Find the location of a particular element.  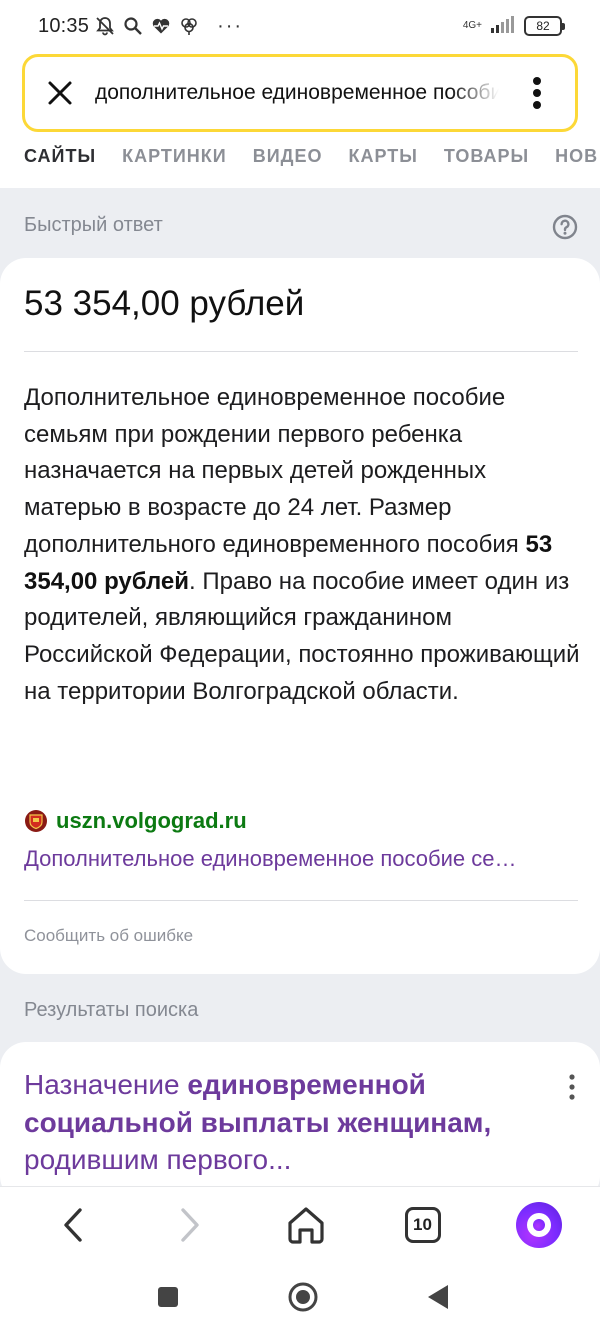

search-notification-icon is located at coordinates (133, 26).